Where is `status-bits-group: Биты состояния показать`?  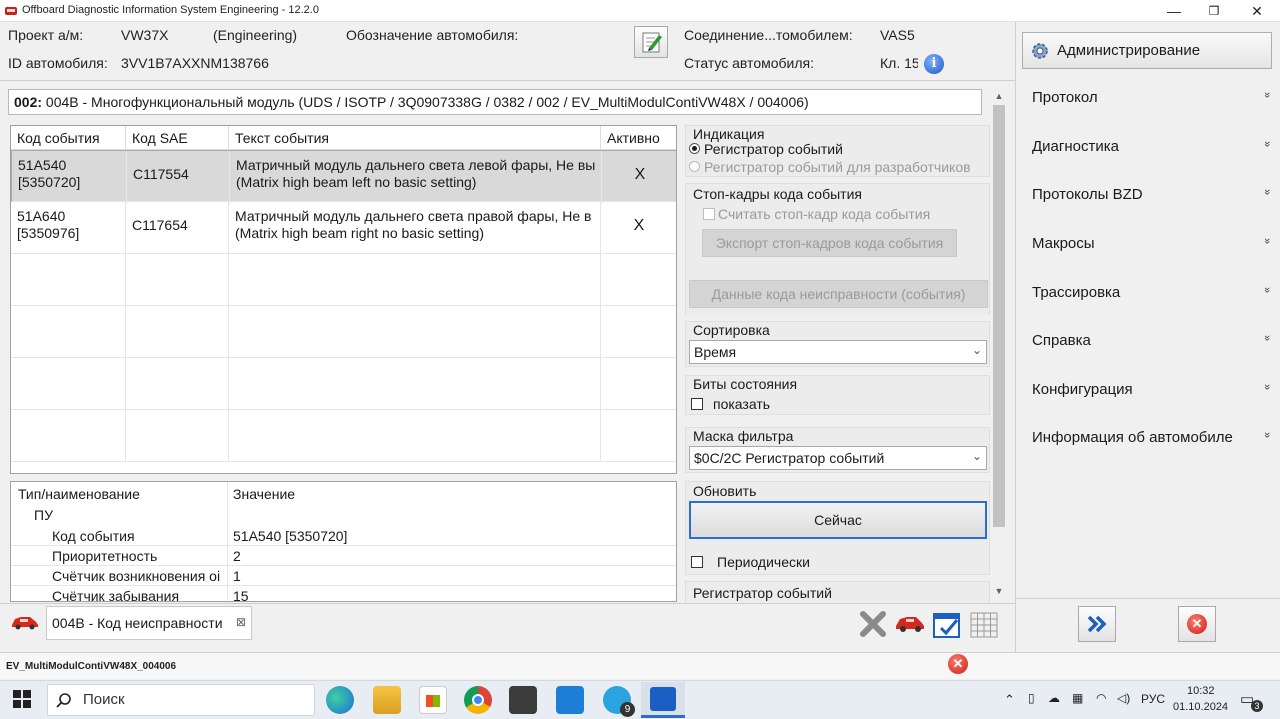 status-bits-group: Биты состояния показать is located at coordinates (837, 395).